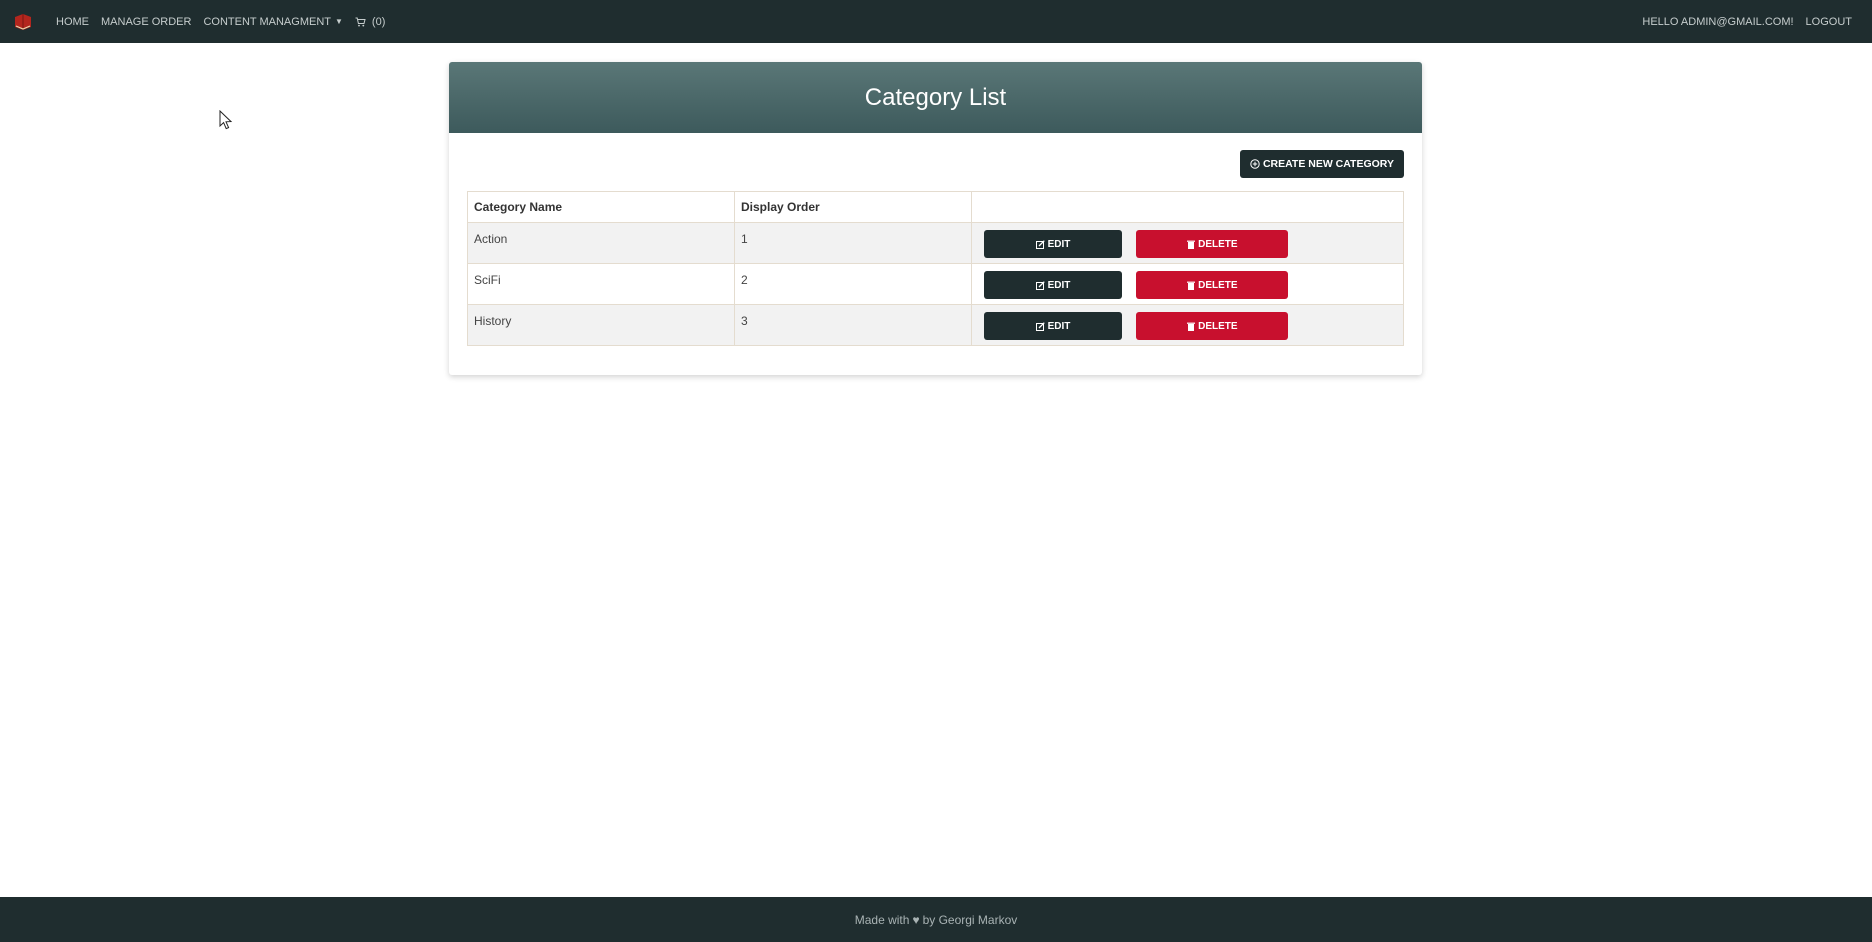  Describe the element at coordinates (1187, 207) in the screenshot. I see `header-actions` at that location.